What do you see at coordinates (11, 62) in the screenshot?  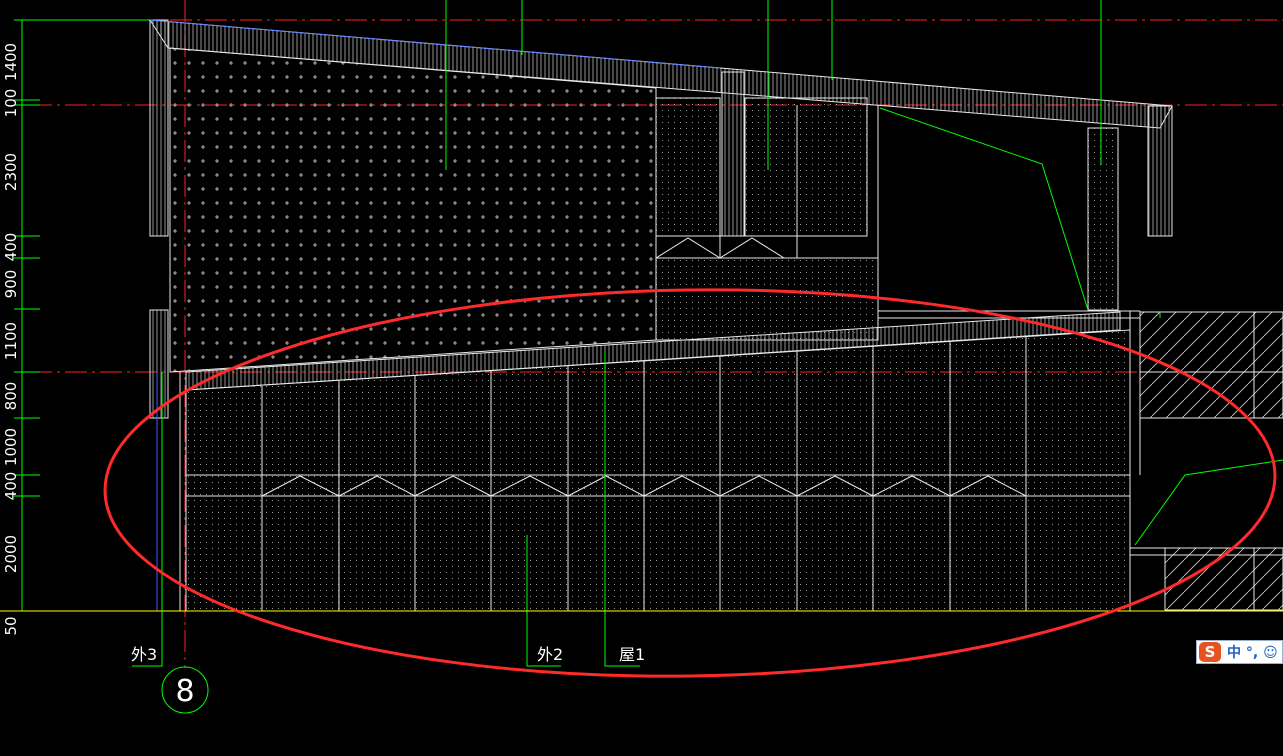 I see `dim-label-1: 1400` at bounding box center [11, 62].